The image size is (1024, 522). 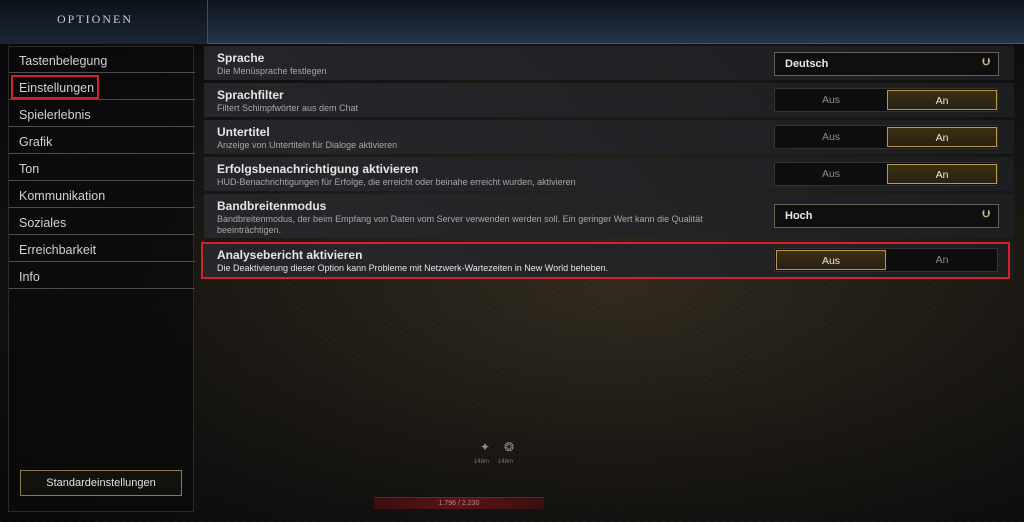 I want to click on erfolg-toggle: Aus An, so click(x=886, y=174).